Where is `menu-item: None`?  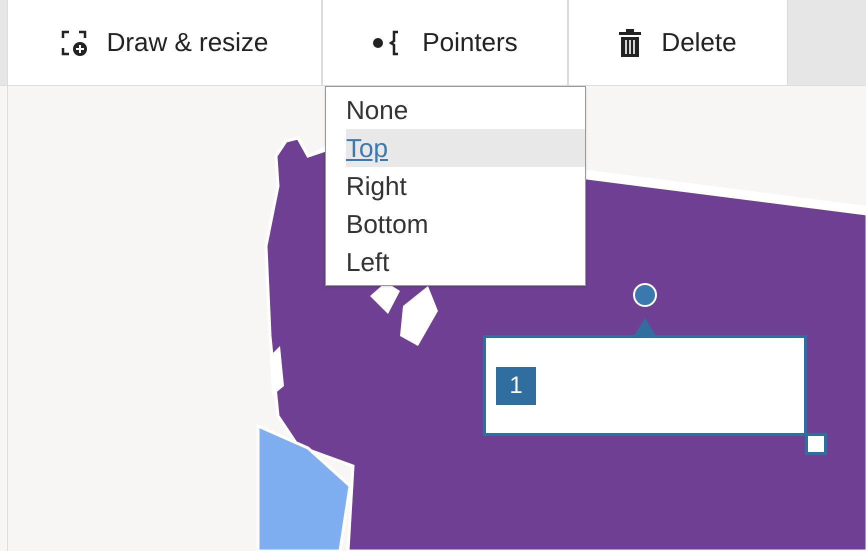 menu-item: None is located at coordinates (465, 110).